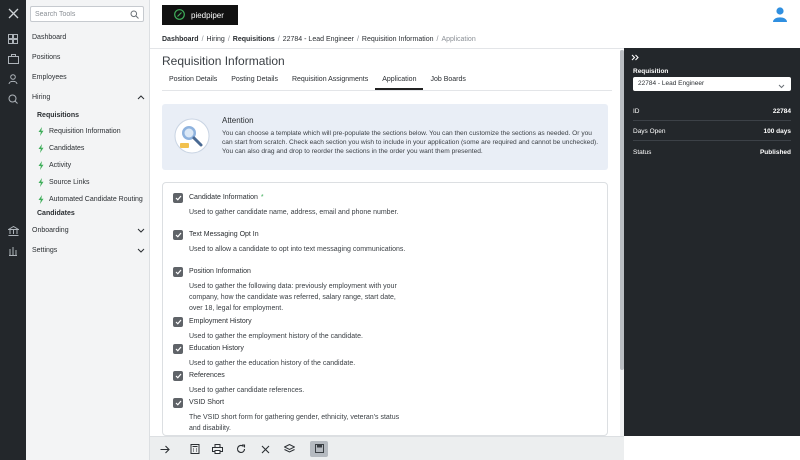  What do you see at coordinates (67, 148) in the screenshot?
I see `sidebar-item-label: Candidates` at bounding box center [67, 148].